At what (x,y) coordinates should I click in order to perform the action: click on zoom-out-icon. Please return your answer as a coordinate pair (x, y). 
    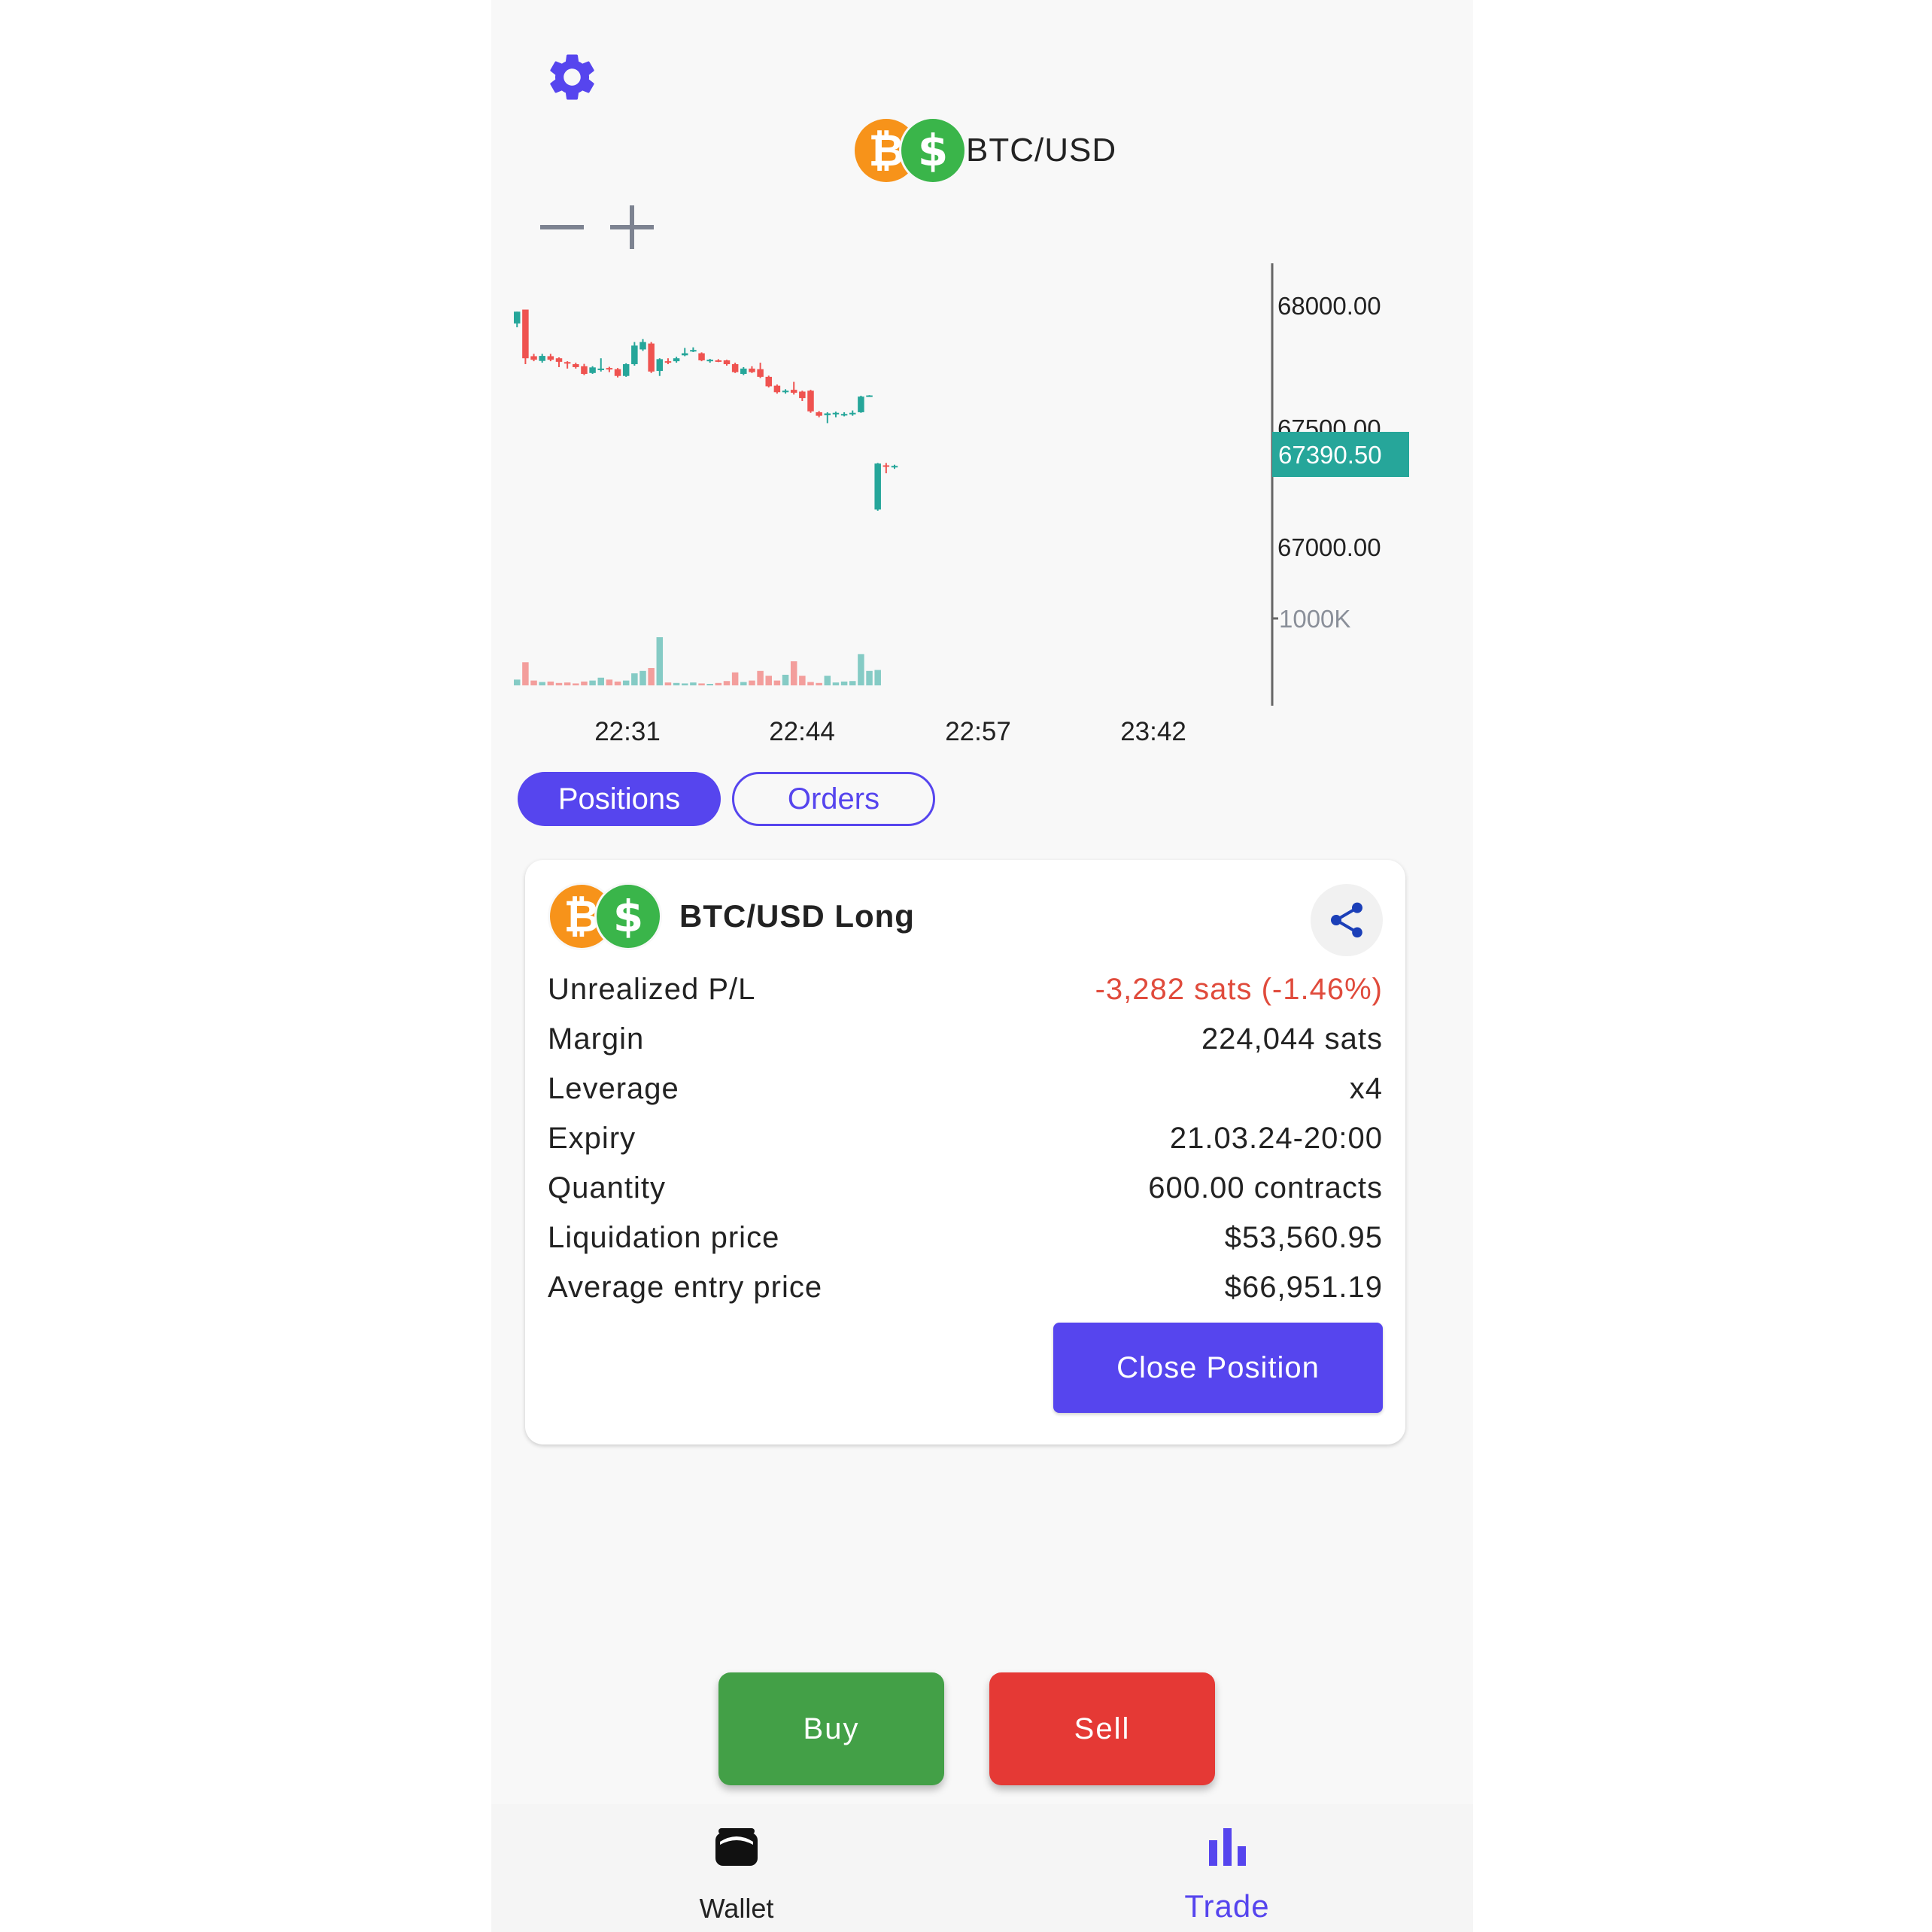
    Looking at the image, I should click on (562, 228).